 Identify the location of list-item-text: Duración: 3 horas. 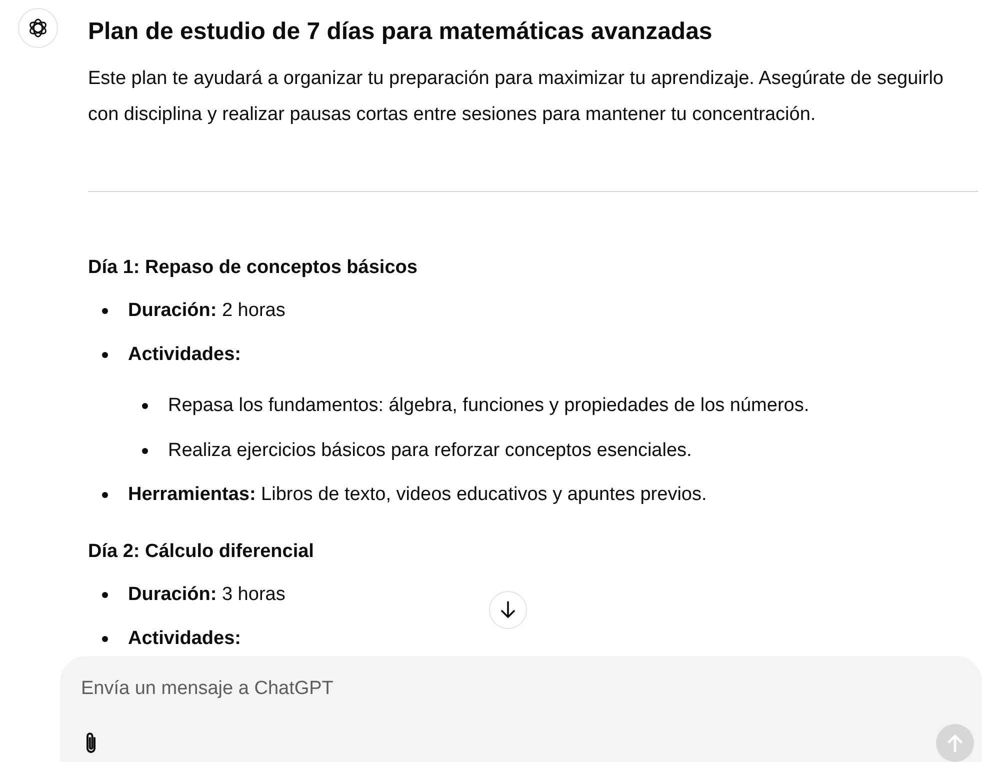
(207, 595).